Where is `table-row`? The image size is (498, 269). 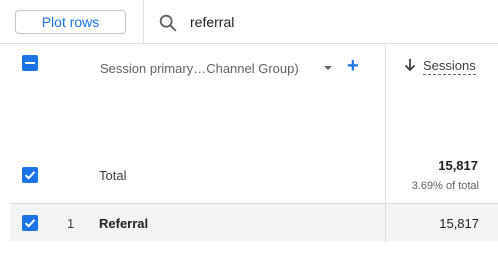
table-row is located at coordinates (254, 222).